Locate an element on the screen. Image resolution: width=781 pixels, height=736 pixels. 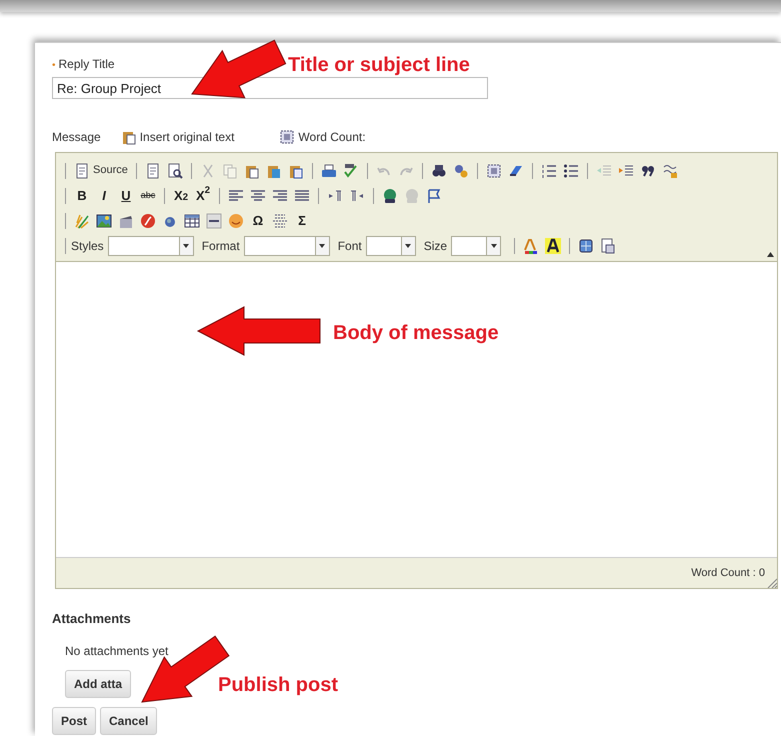
add-attachment-button: Add atta is located at coordinates (98, 684).